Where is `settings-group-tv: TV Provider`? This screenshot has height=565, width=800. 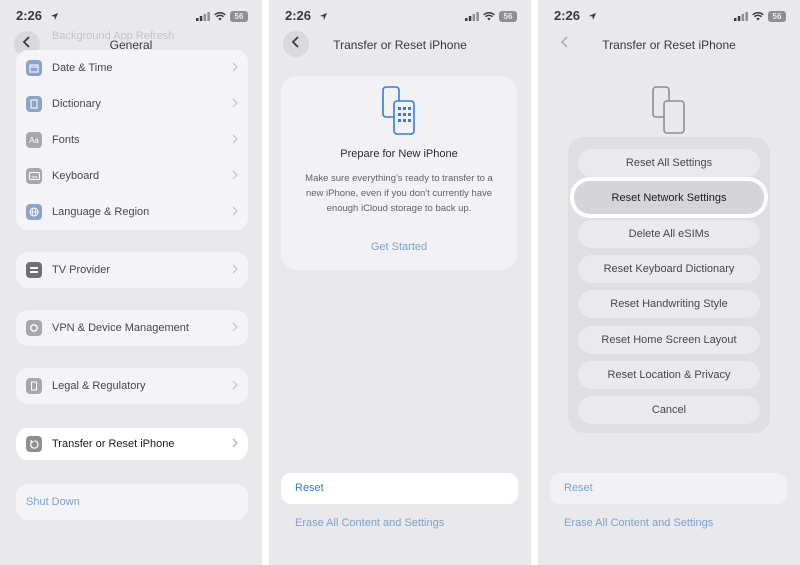 settings-group-tv: TV Provider is located at coordinates (132, 270).